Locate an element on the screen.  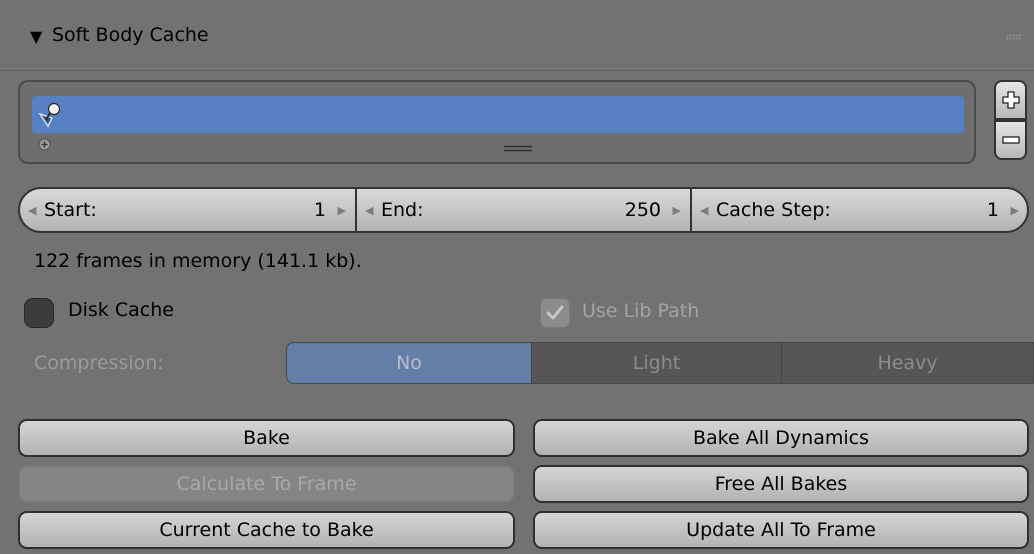
calculate-to-frame-button: Calculate To Frame is located at coordinates (266, 484).